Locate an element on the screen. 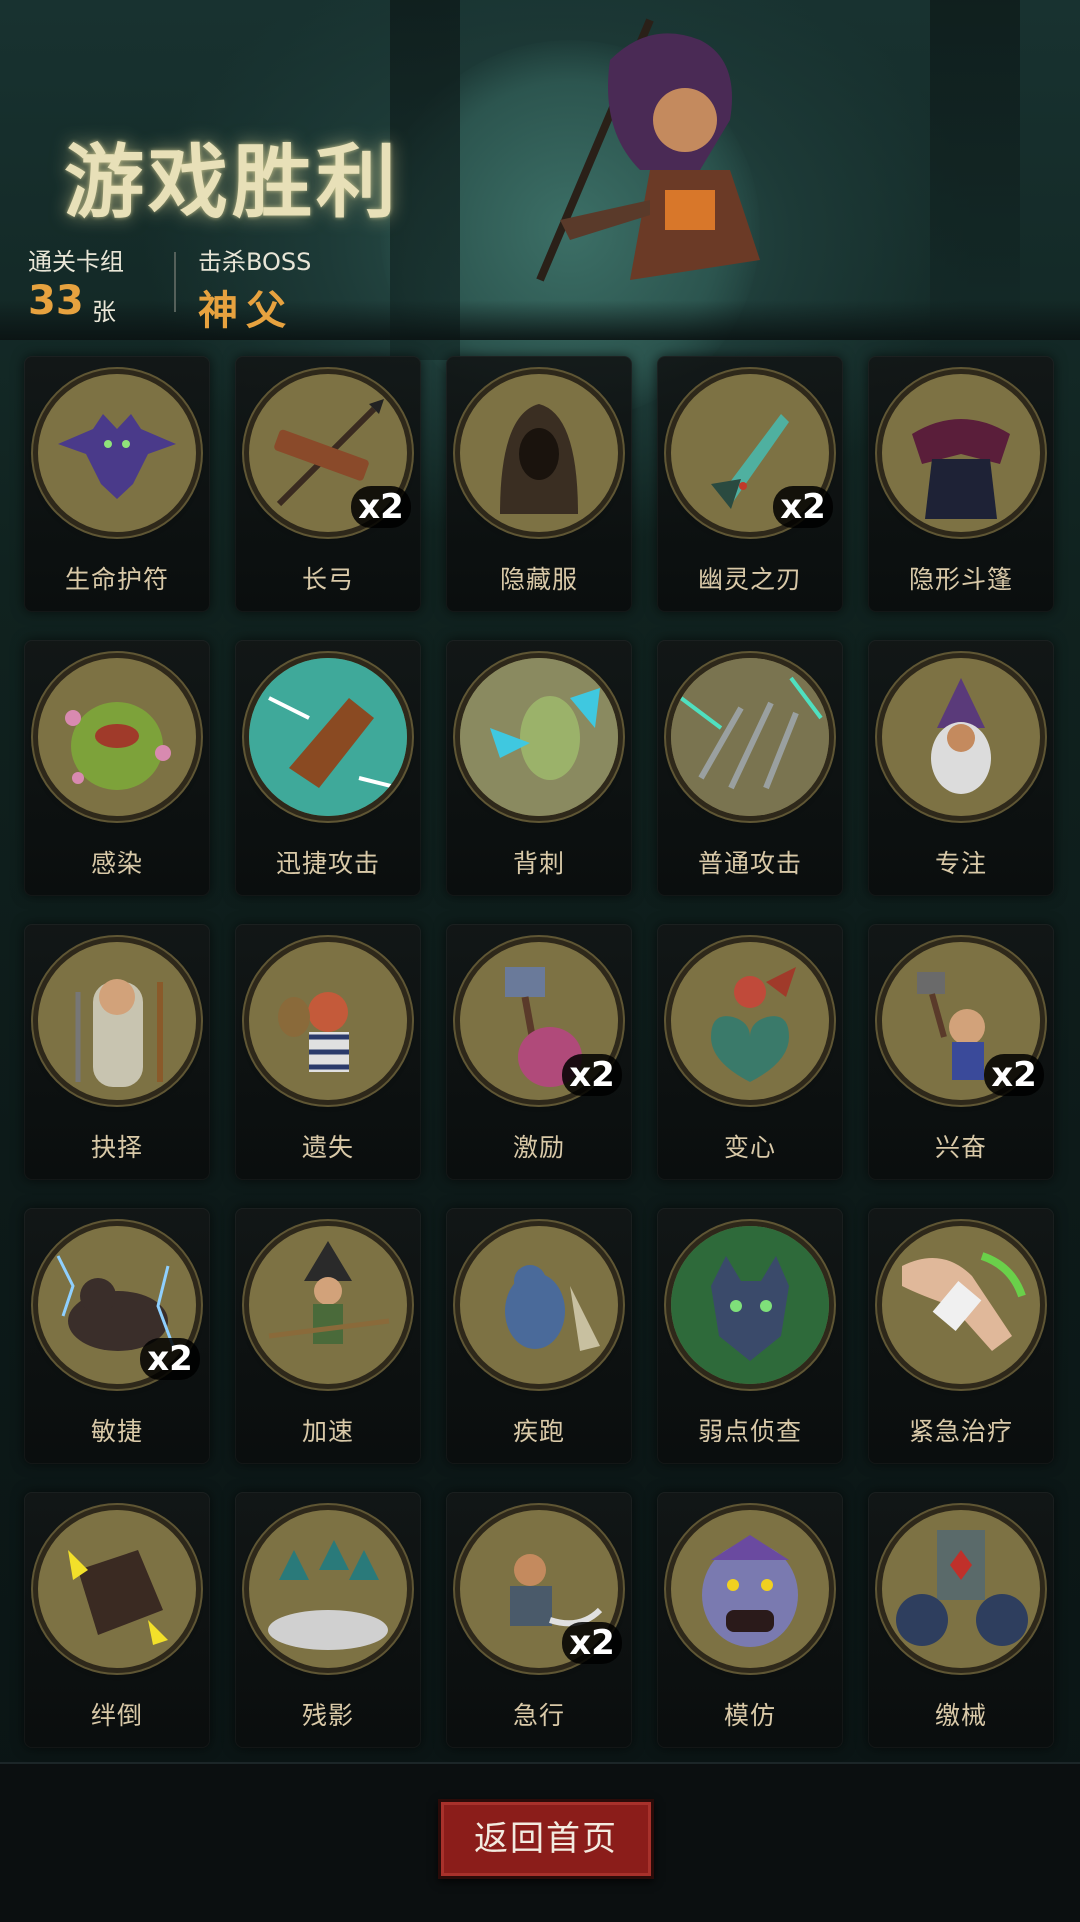  wolf-head-icon is located at coordinates (750, 1305).